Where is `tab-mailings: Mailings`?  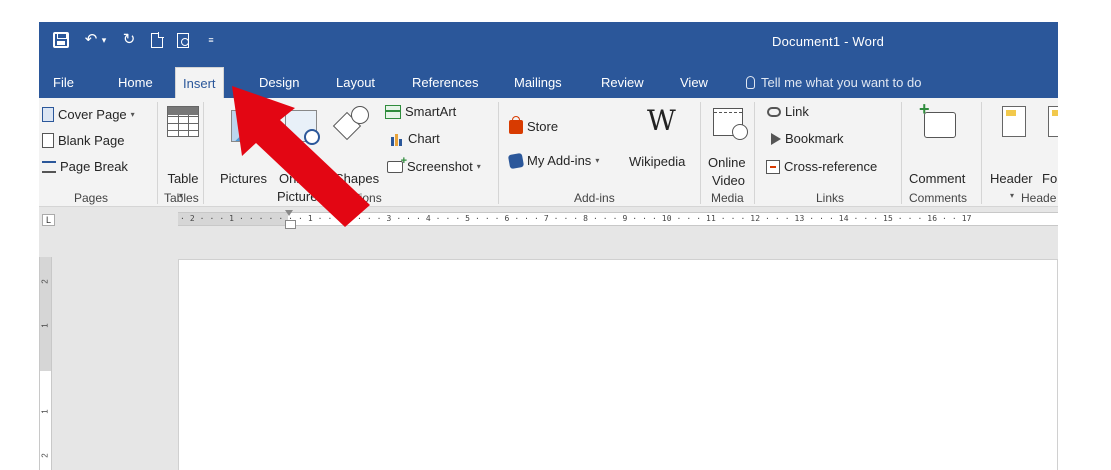 tab-mailings: Mailings is located at coordinates (538, 82).